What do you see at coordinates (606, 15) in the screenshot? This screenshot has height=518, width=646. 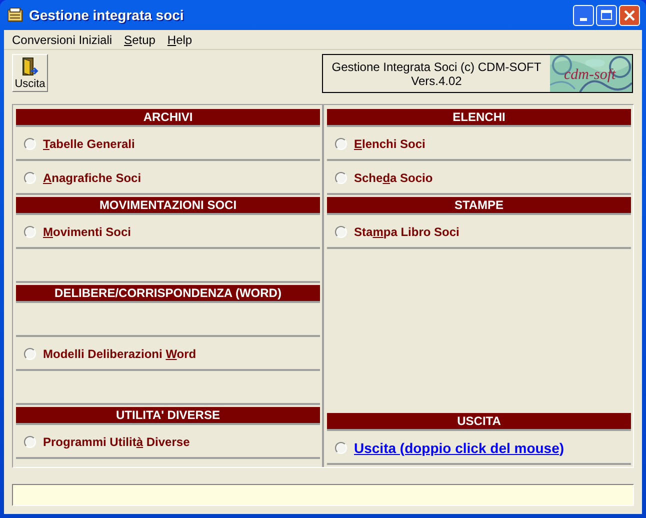 I see `maximize-button` at bounding box center [606, 15].